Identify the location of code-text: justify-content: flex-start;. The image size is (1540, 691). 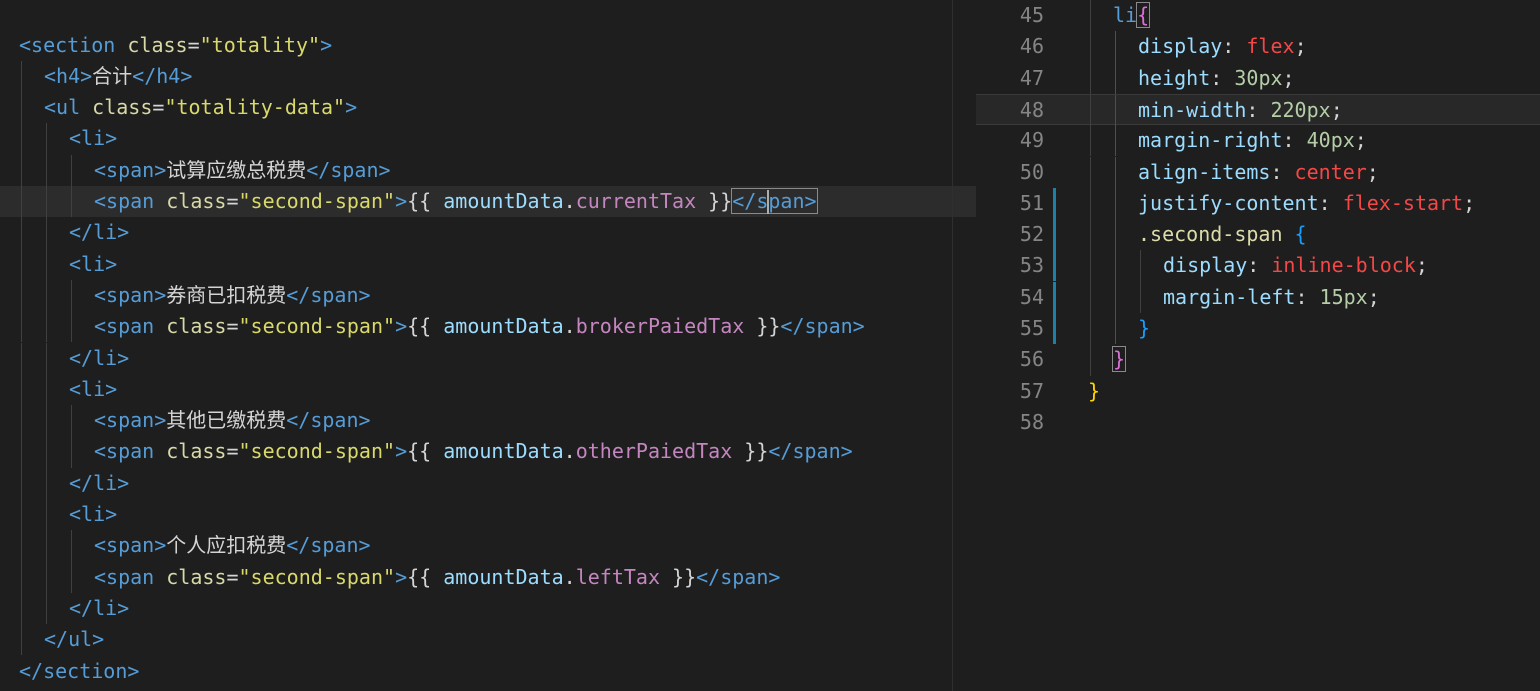
(1306, 203).